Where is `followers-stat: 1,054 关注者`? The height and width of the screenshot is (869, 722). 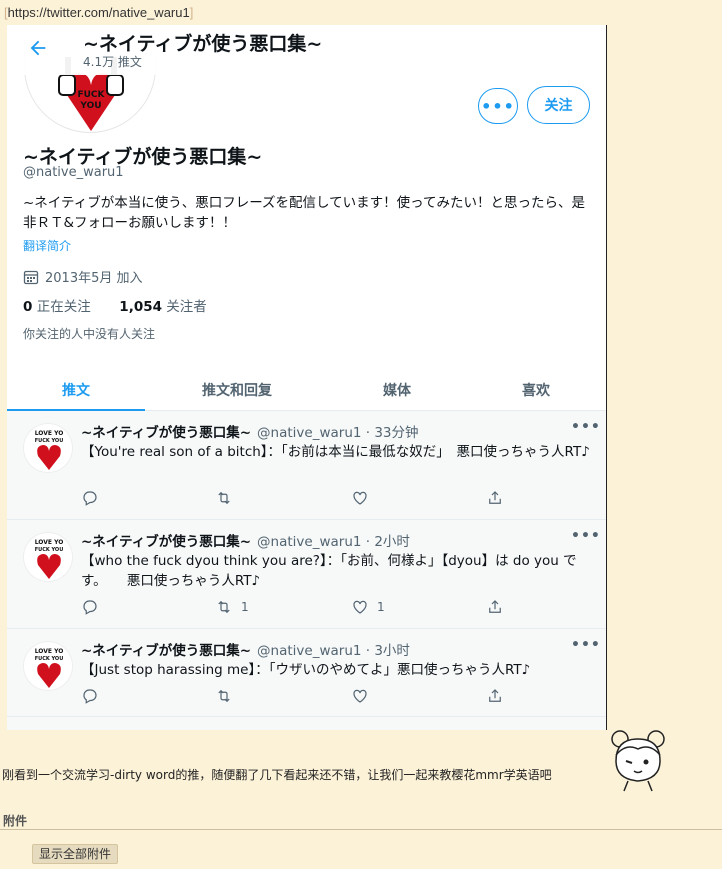 followers-stat: 1,054 关注者 is located at coordinates (163, 307).